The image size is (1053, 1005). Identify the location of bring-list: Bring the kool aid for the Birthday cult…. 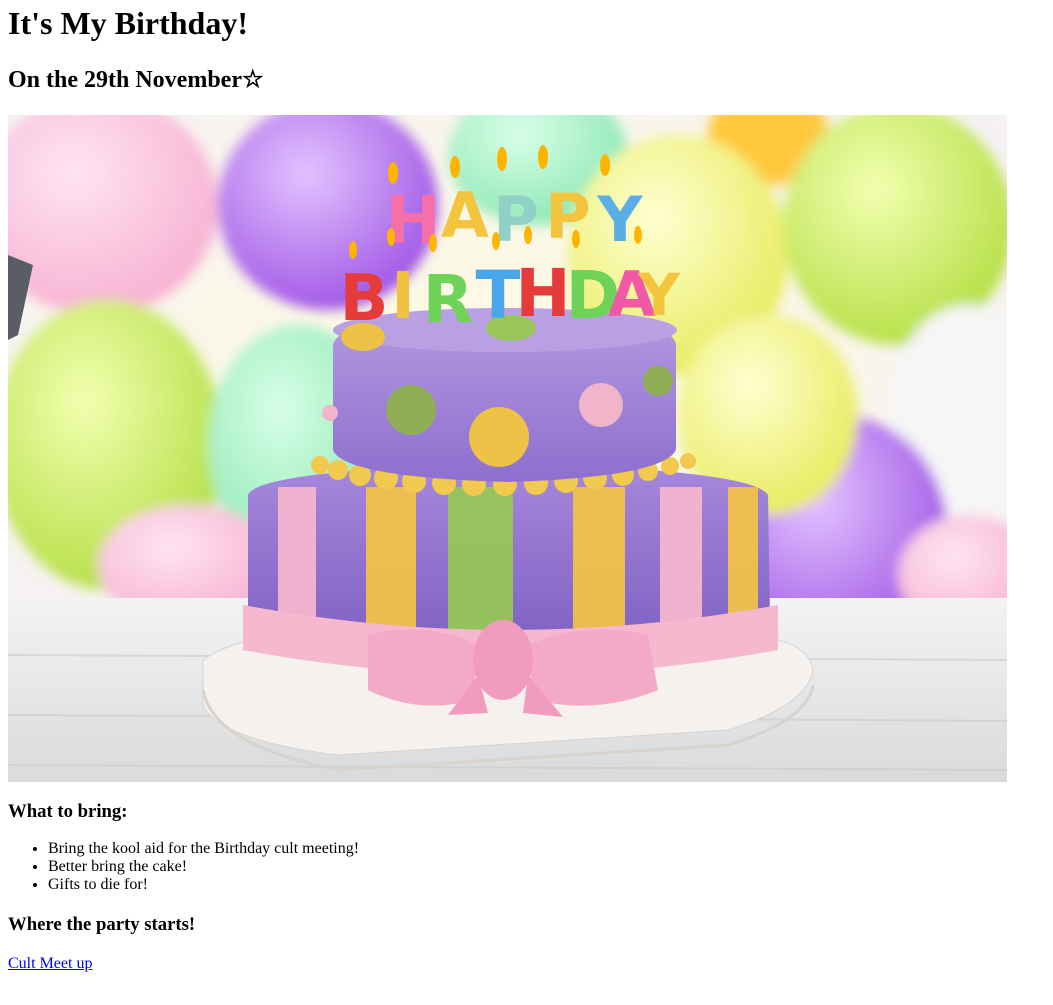
(183, 867).